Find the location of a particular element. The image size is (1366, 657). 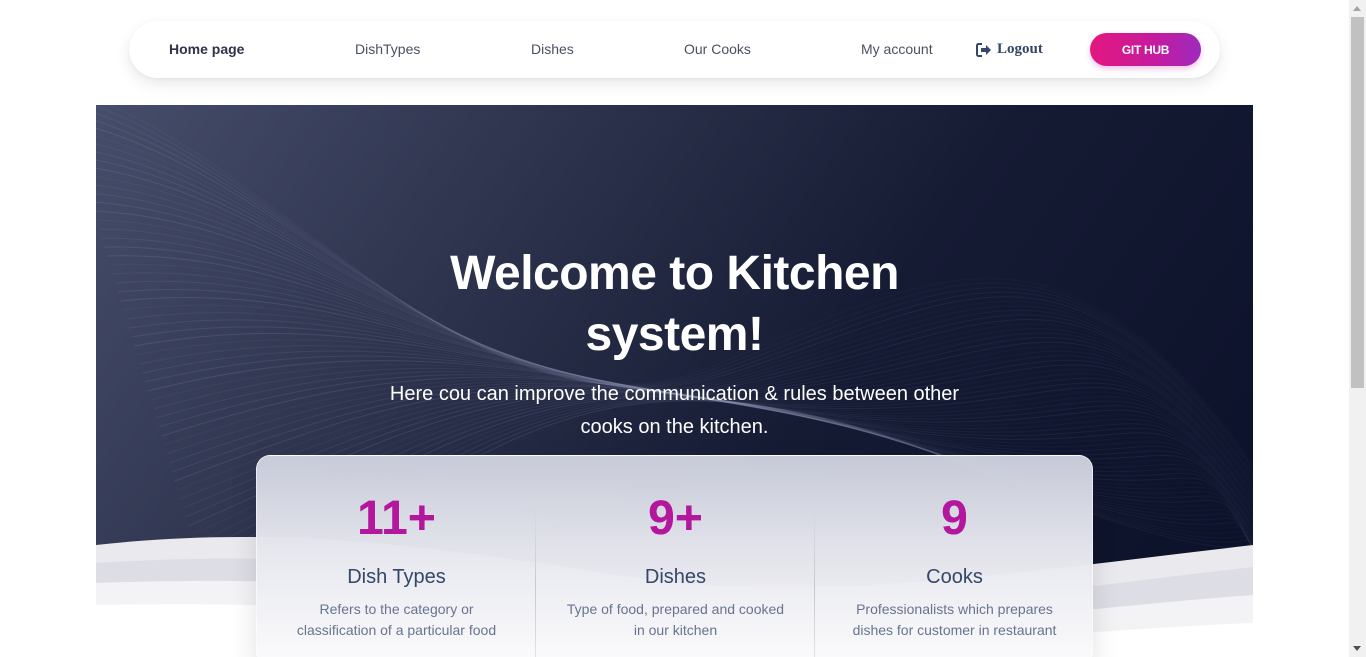

logout-link: Logout is located at coordinates (1009, 49).